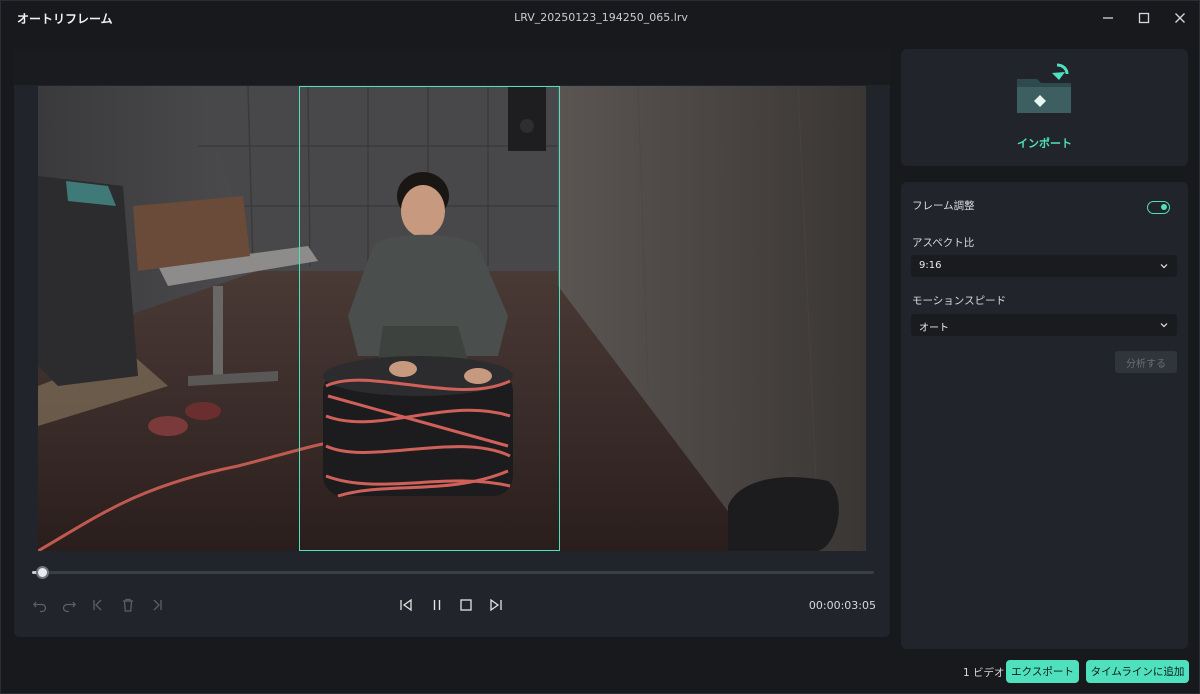 This screenshot has height=694, width=1200. I want to click on undo-button, so click(40, 605).